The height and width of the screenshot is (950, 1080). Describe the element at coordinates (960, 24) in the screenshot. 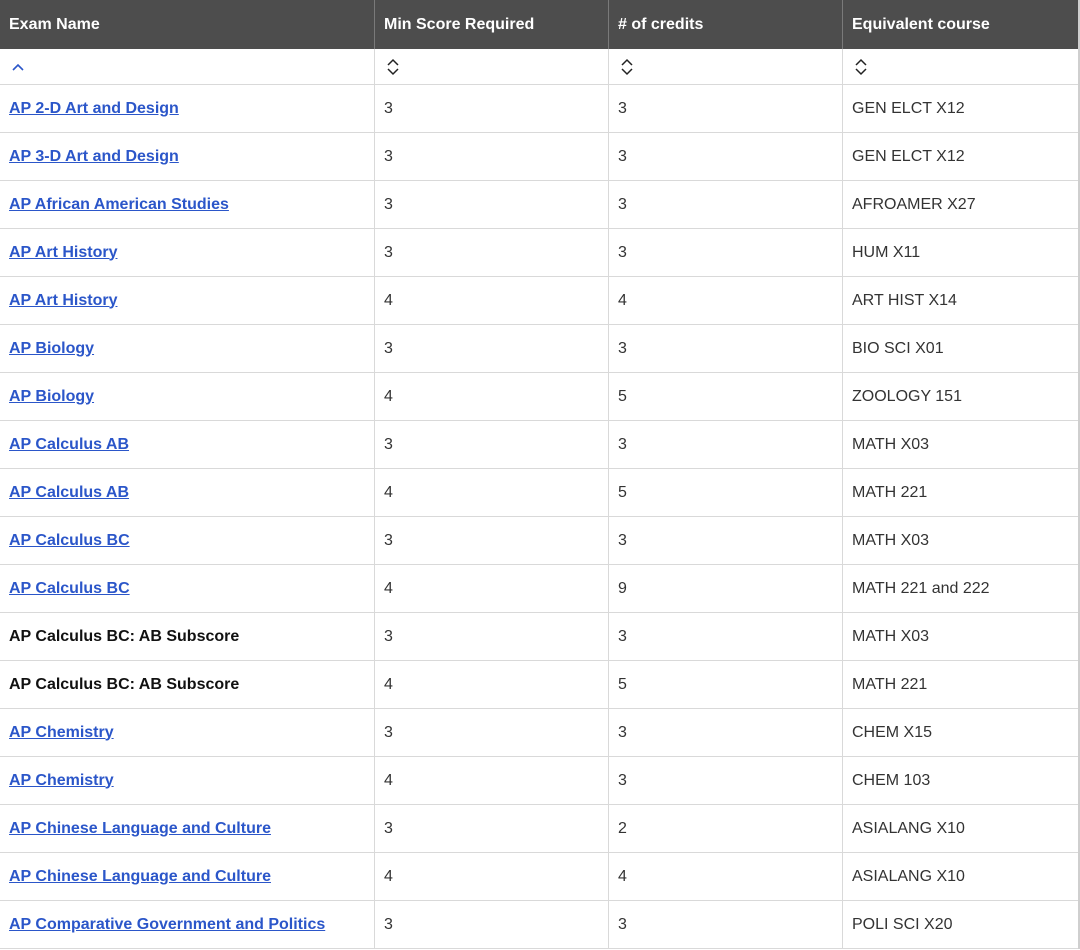

I see `header-equivalent-course: Equivalent course` at that location.